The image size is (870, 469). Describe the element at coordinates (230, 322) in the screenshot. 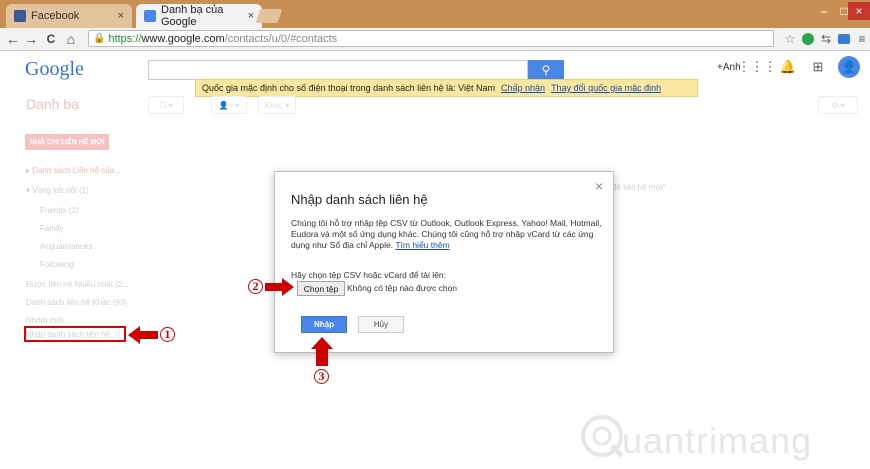

I see `annotation-layer` at that location.